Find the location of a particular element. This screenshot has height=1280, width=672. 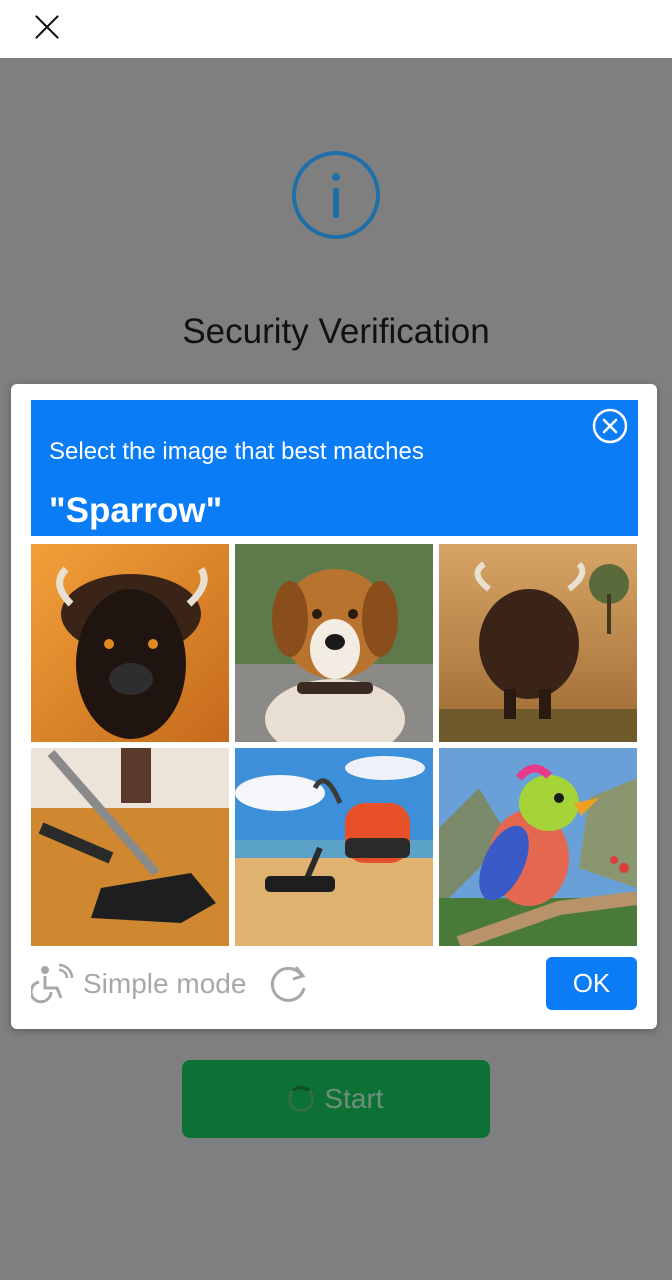

top-bar is located at coordinates (336, 29).